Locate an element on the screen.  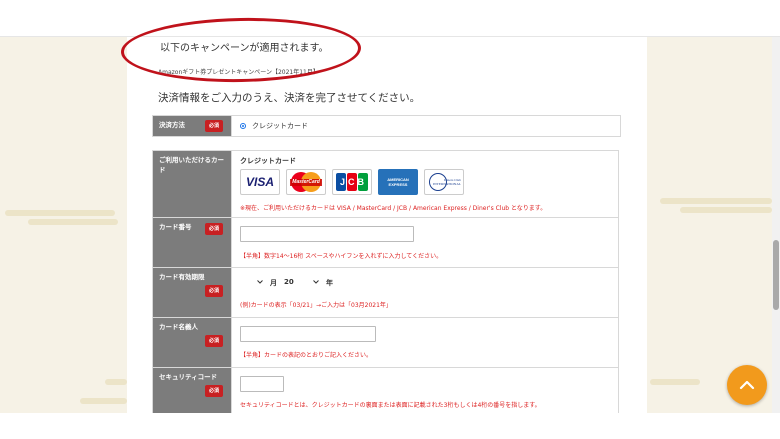
chevron-up-icon is located at coordinates (747, 385).